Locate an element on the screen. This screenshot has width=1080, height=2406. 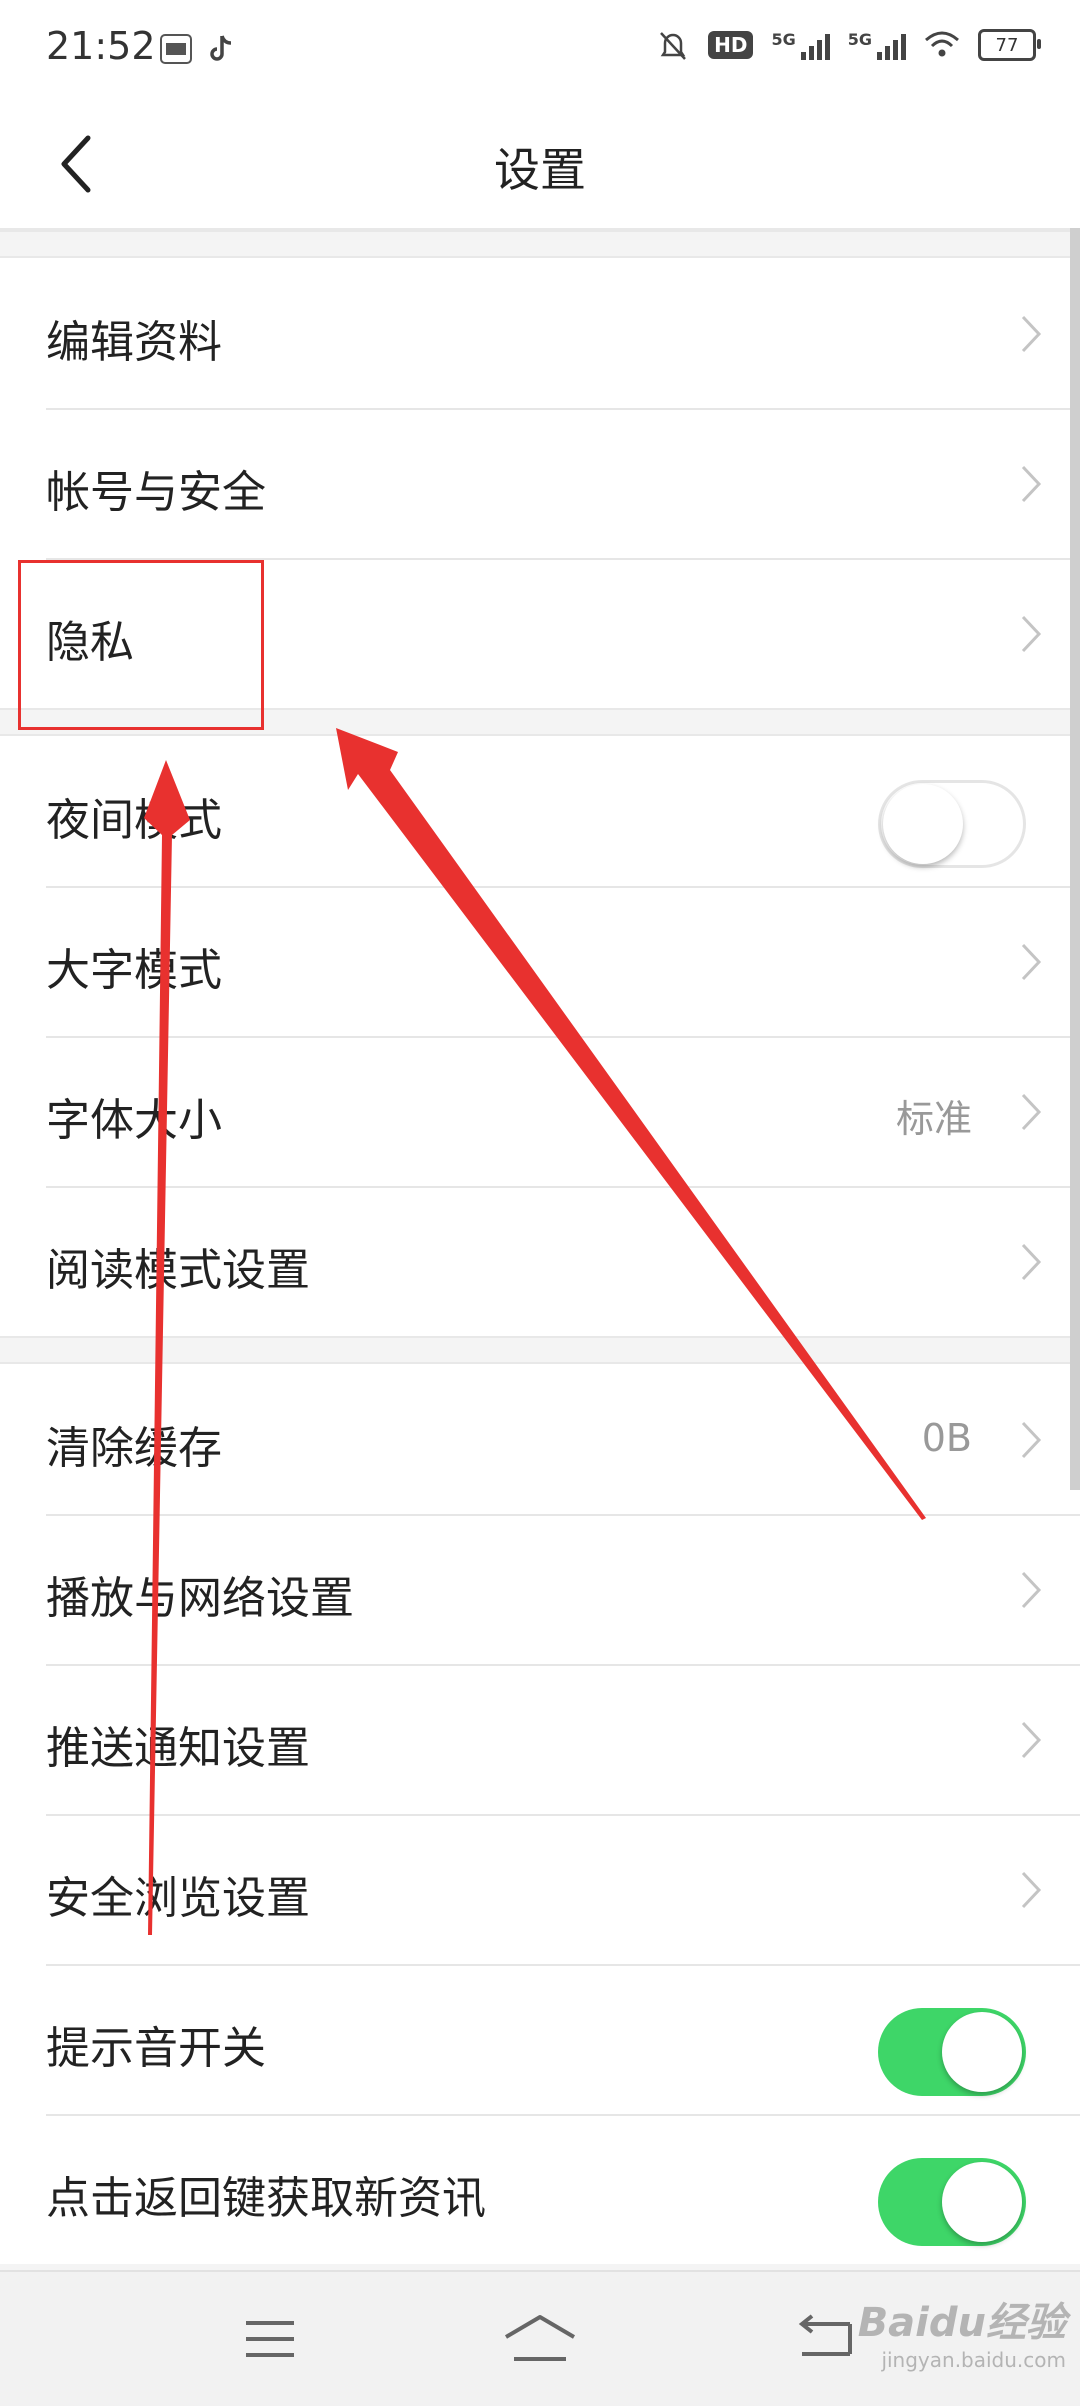
font-size-value: 标准 is located at coordinates (933, 1119).